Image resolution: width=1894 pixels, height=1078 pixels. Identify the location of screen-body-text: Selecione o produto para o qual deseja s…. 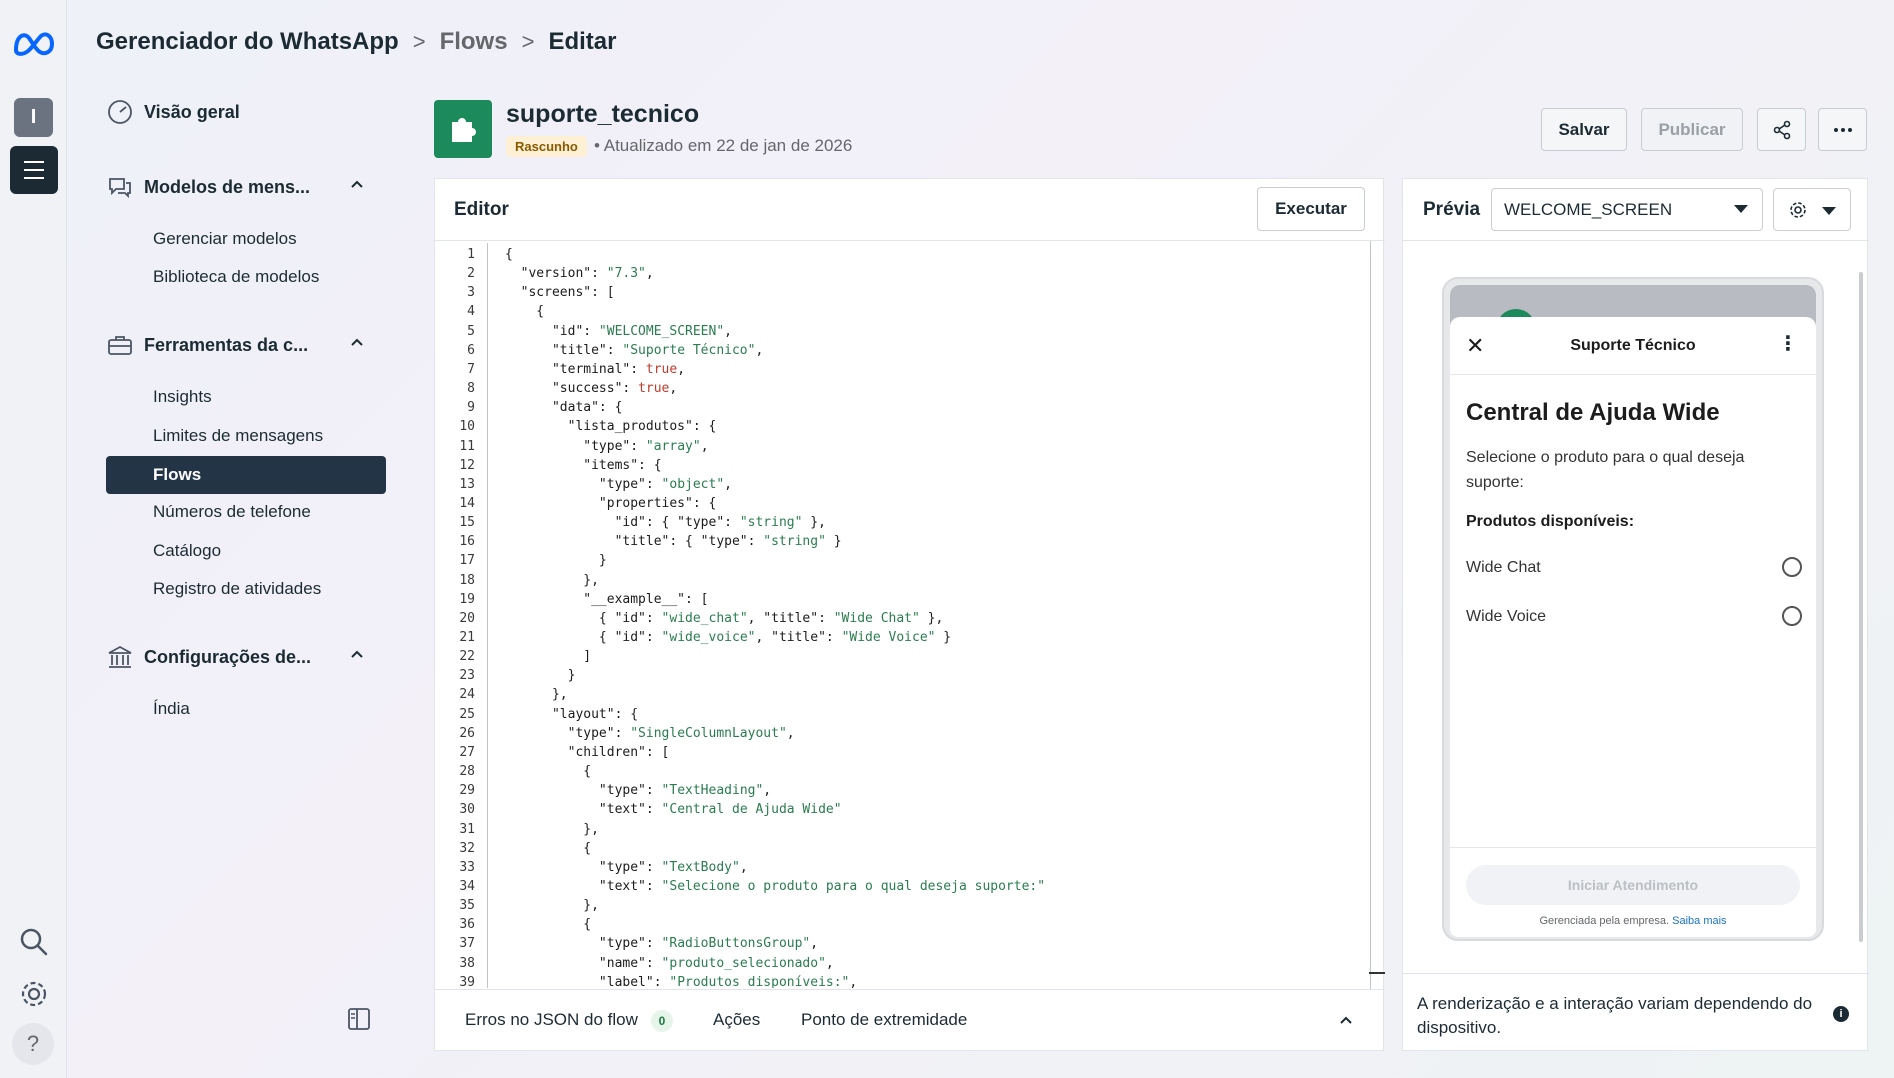
(1605, 470).